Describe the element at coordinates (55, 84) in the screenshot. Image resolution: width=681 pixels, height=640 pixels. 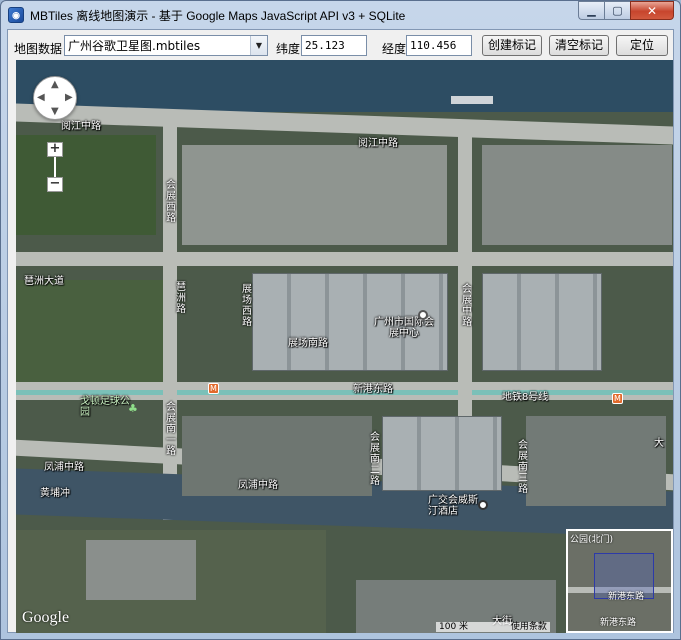
I see `pan-up-icon: ▲` at that location.